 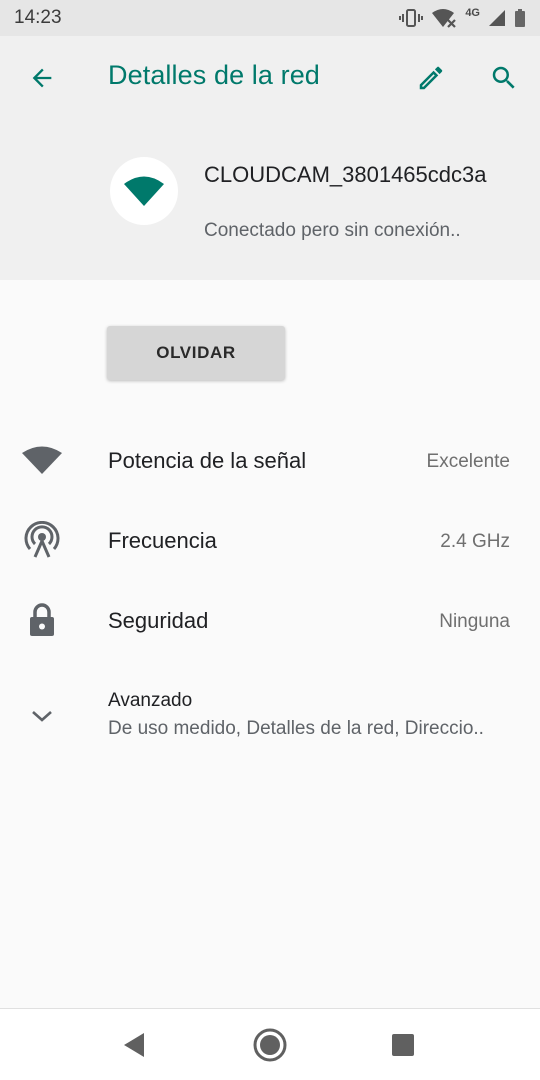 I want to click on signal-strength-row: Potencia de la señal Excelente, so click(x=270, y=460).